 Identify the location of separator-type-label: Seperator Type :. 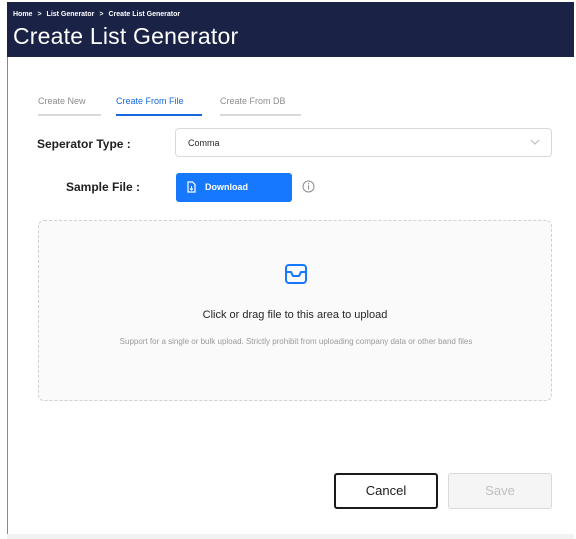
(84, 144).